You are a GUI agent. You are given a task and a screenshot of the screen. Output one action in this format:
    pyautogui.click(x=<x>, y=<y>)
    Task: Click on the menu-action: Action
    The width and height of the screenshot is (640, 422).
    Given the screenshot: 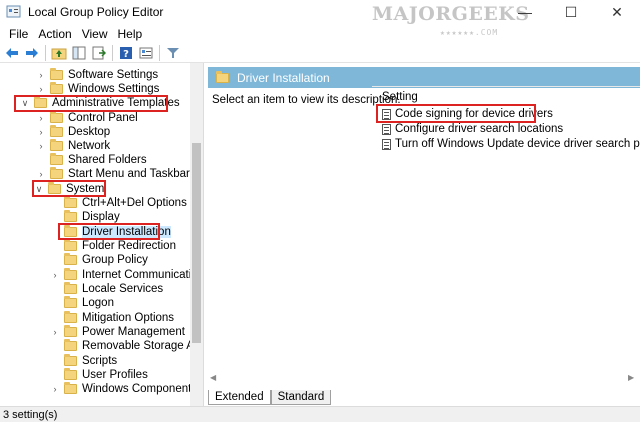 What is the action you would take?
    pyautogui.click(x=54, y=34)
    